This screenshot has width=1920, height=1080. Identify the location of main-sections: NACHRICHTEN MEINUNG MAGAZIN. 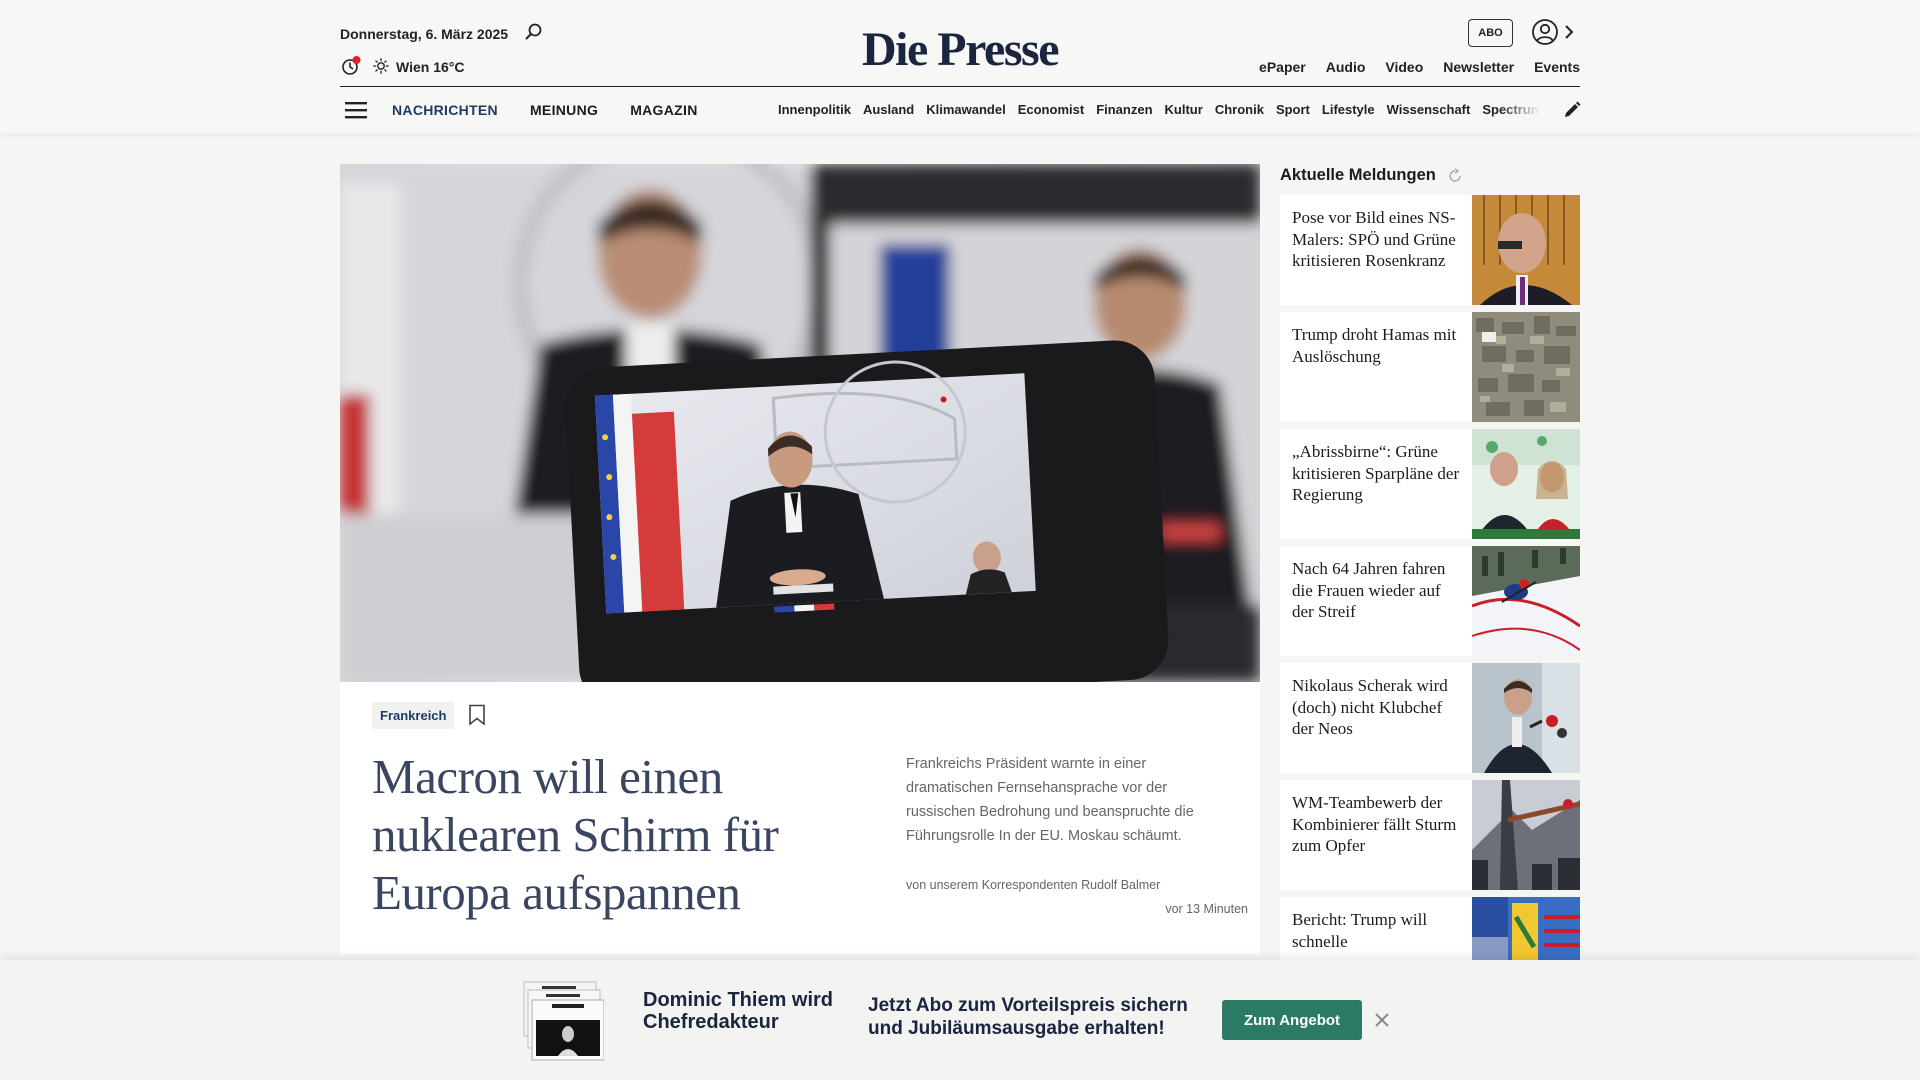
(545, 110).